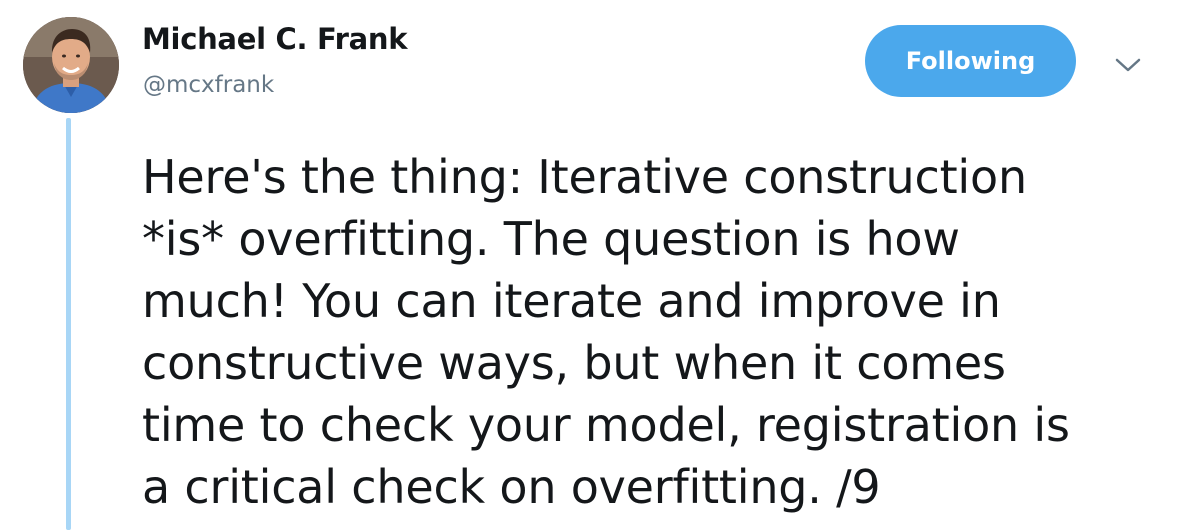 The height and width of the screenshot is (530, 1204). Describe the element at coordinates (275, 39) in the screenshot. I see `author-name: Michael C. Frank` at that location.